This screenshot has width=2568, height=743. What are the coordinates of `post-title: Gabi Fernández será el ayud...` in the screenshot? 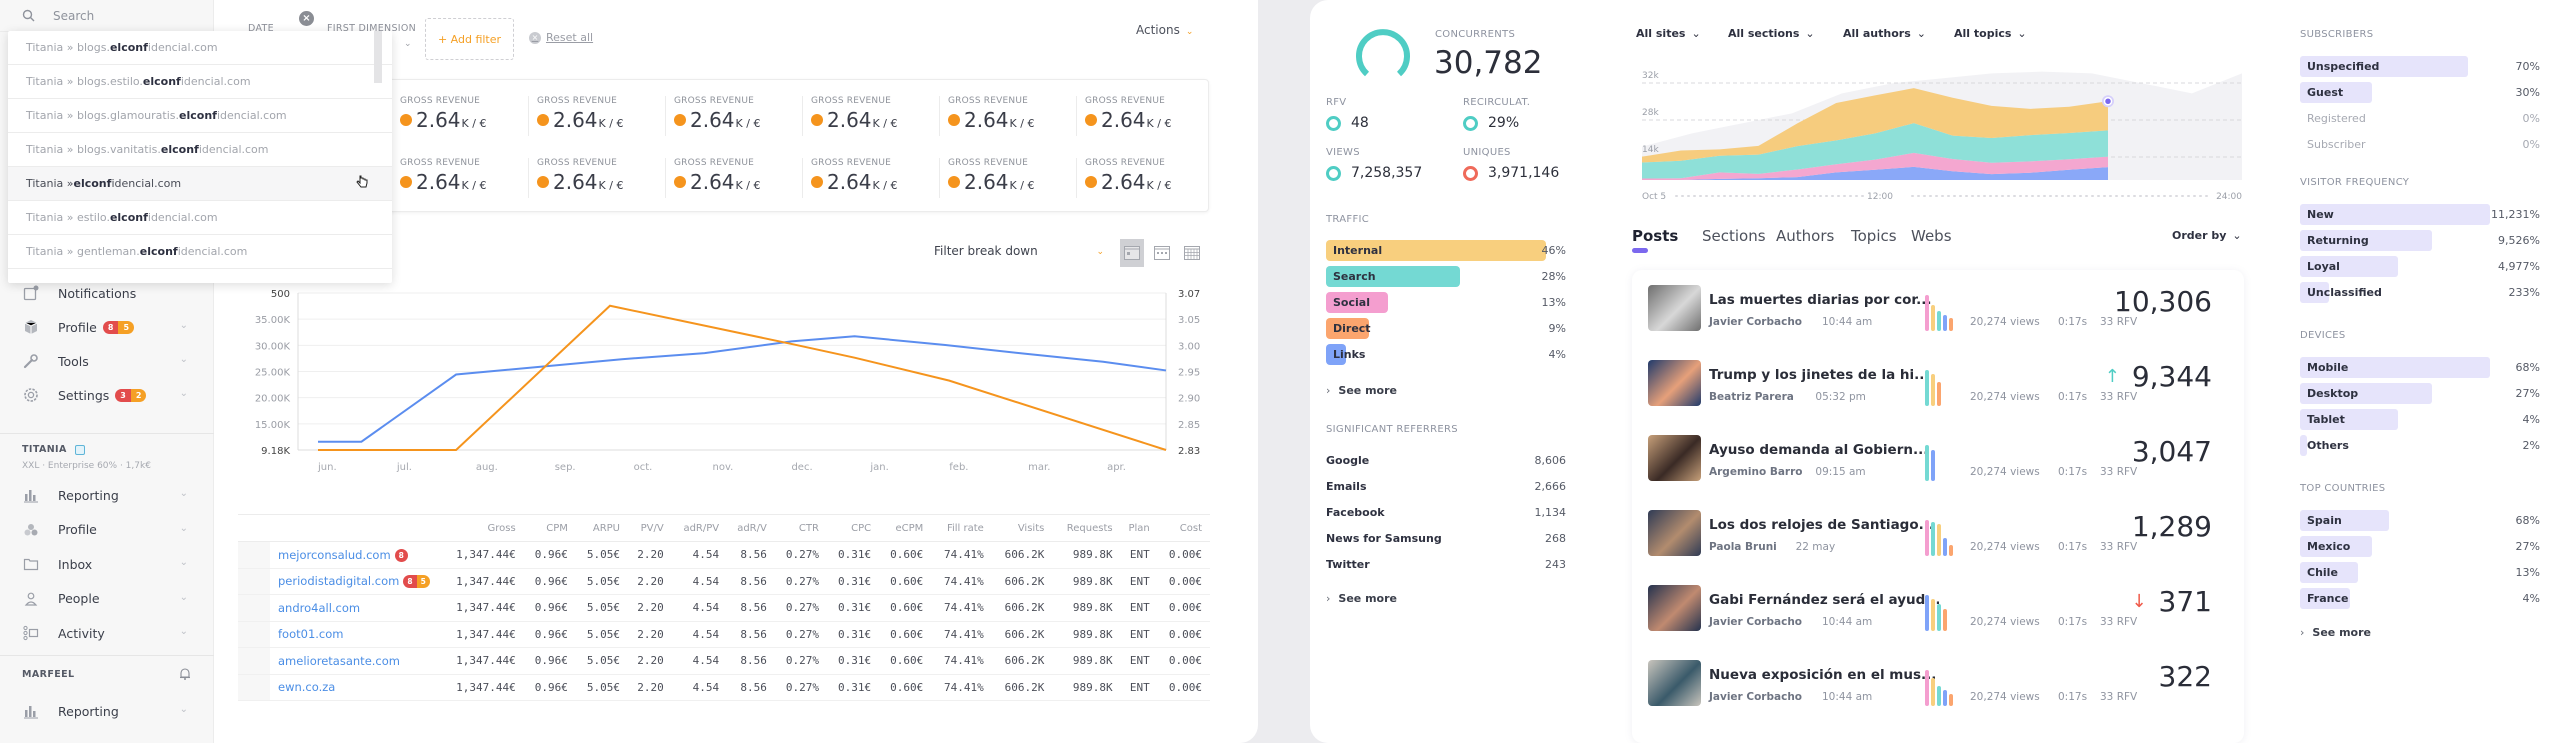 It's located at (1824, 600).